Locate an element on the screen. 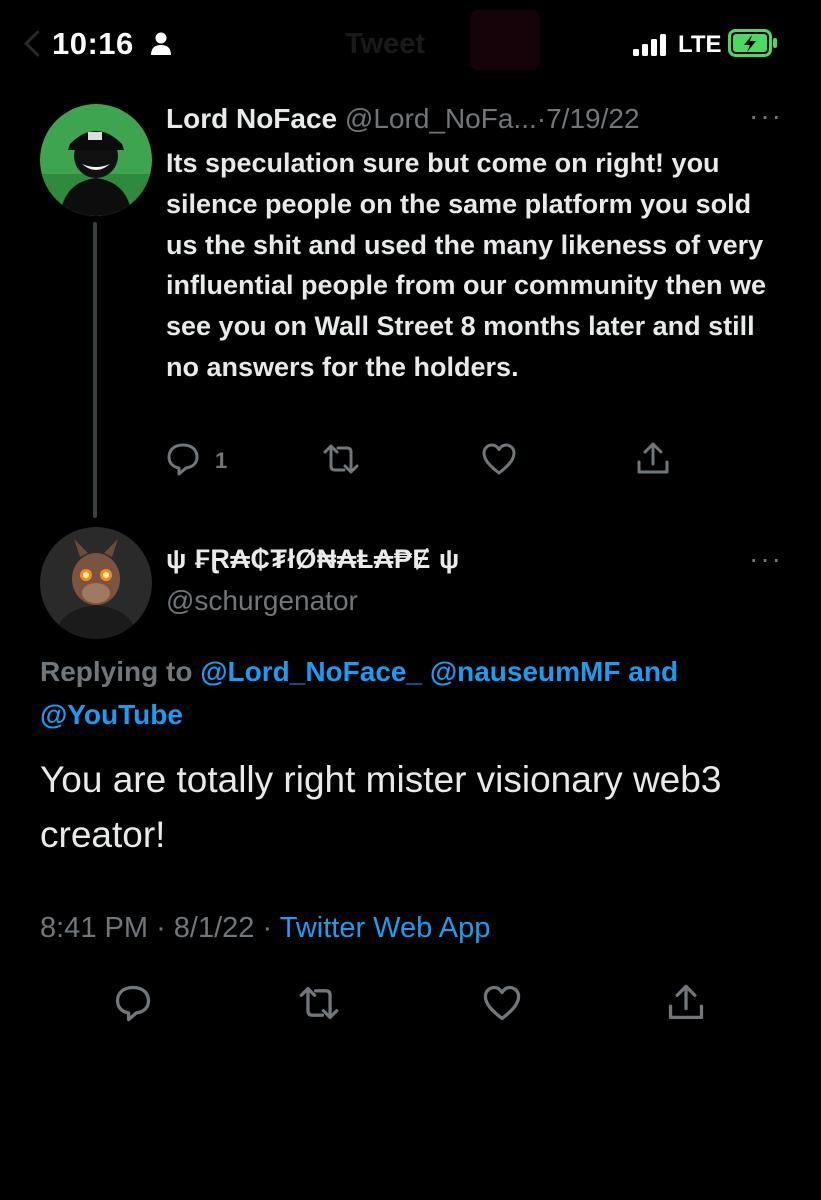 The image size is (821, 1200). mention-link: @nauseumMF is located at coordinates (525, 671).